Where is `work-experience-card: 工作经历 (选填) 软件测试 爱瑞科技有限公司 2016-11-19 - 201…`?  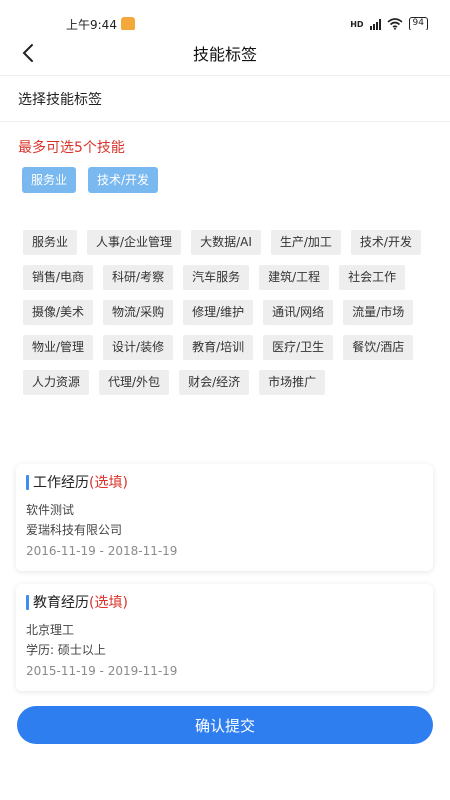
work-experience-card: 工作经历 (选填) 软件测试 爱瑞科技有限公司 2016-11-19 - 201… is located at coordinates (224, 517).